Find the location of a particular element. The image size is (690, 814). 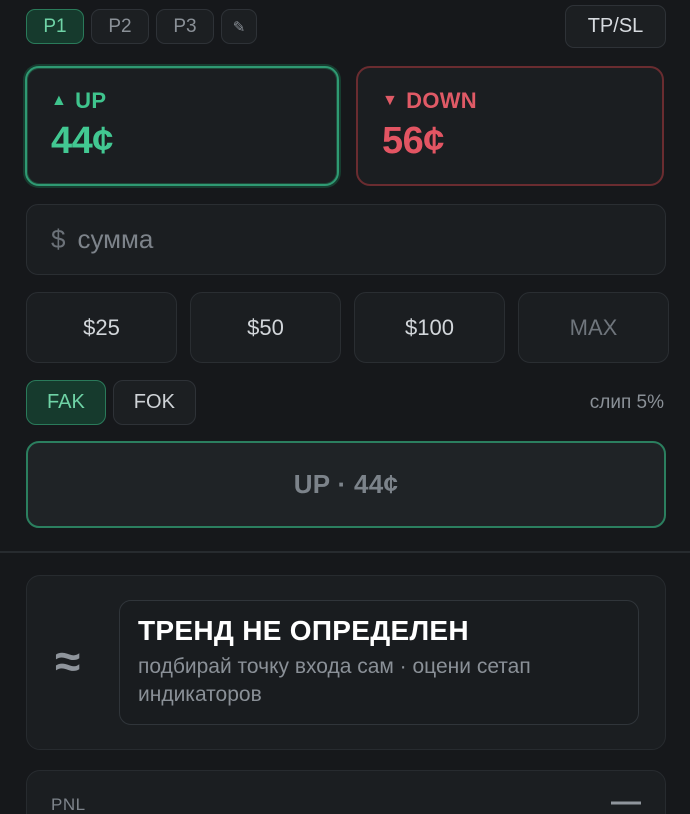

quick-amount-max-button: MAX is located at coordinates (593, 327).